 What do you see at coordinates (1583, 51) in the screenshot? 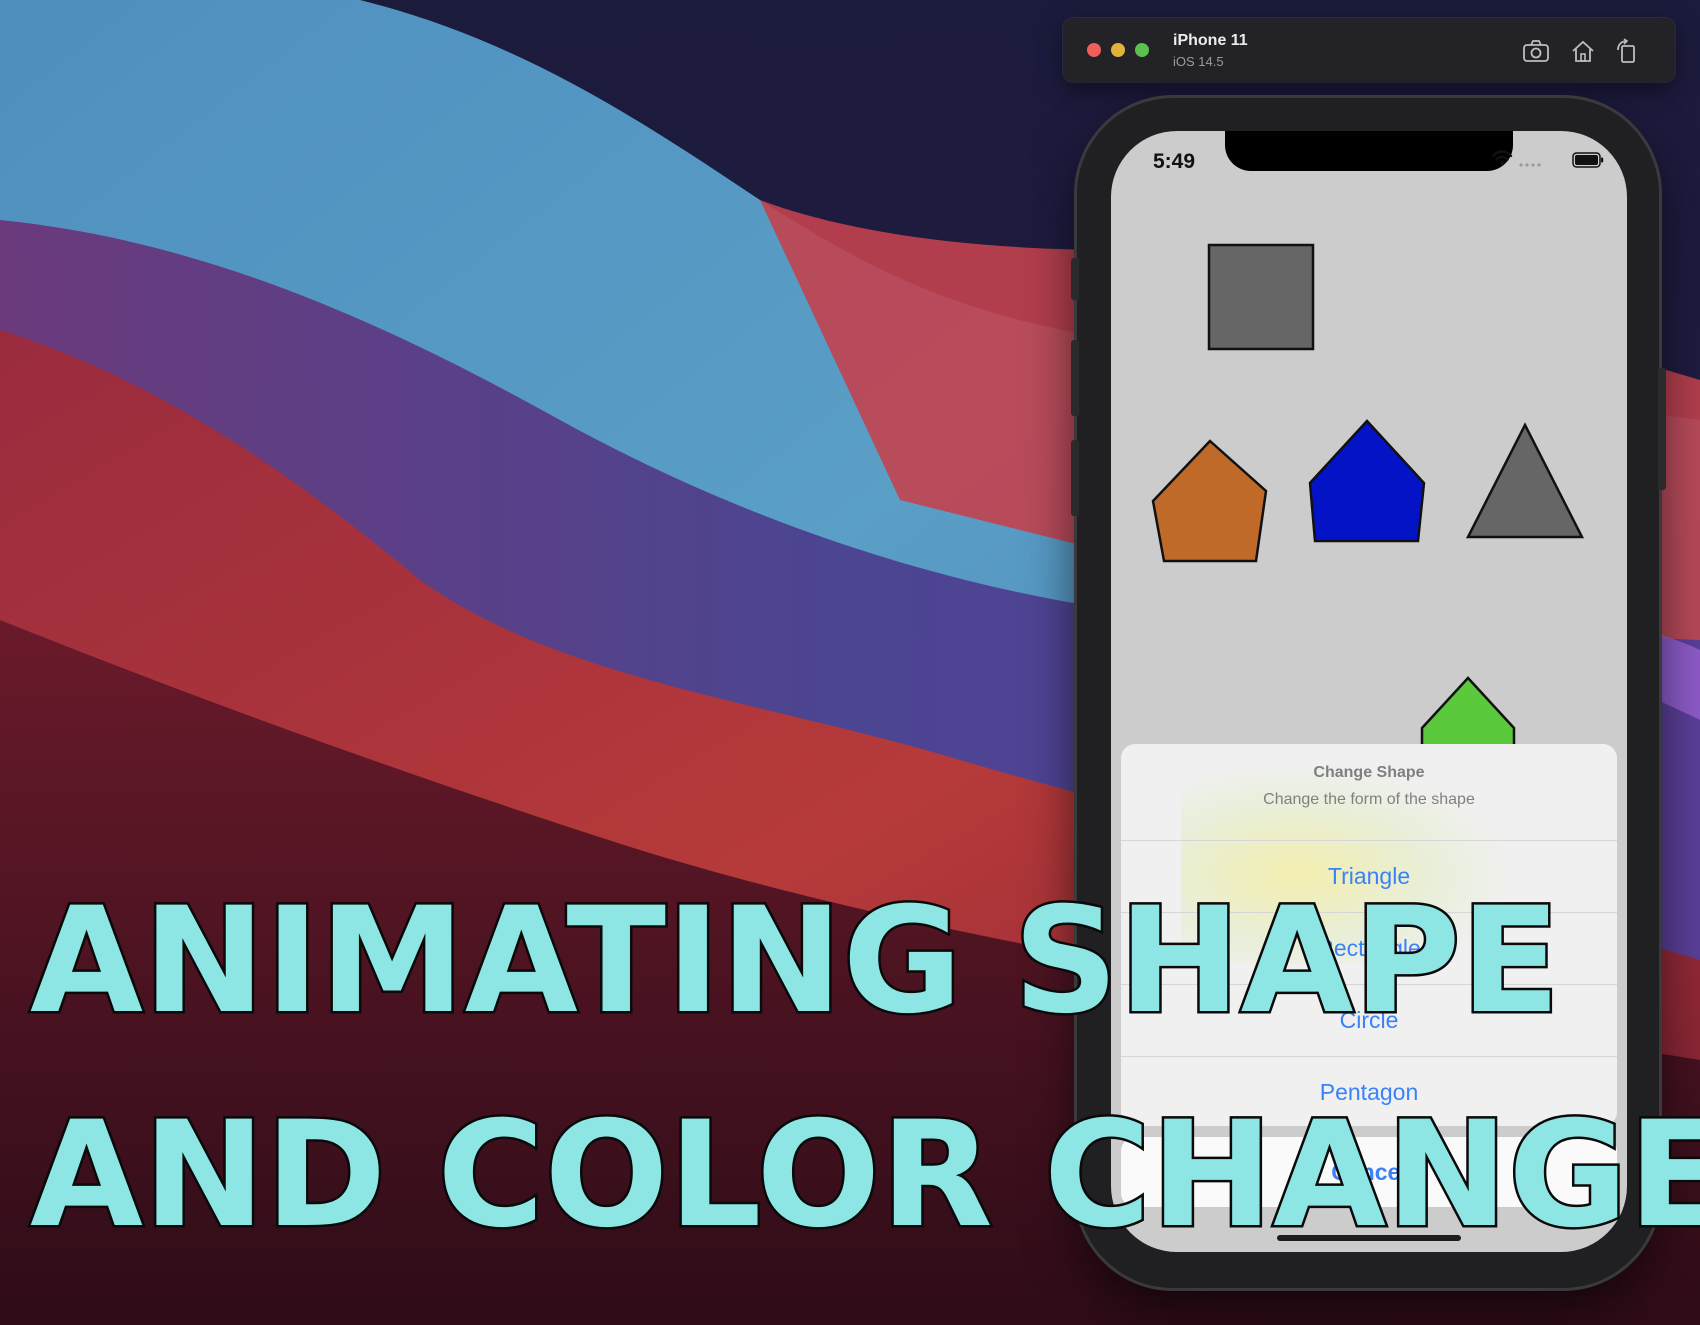
I see `home-icon` at bounding box center [1583, 51].